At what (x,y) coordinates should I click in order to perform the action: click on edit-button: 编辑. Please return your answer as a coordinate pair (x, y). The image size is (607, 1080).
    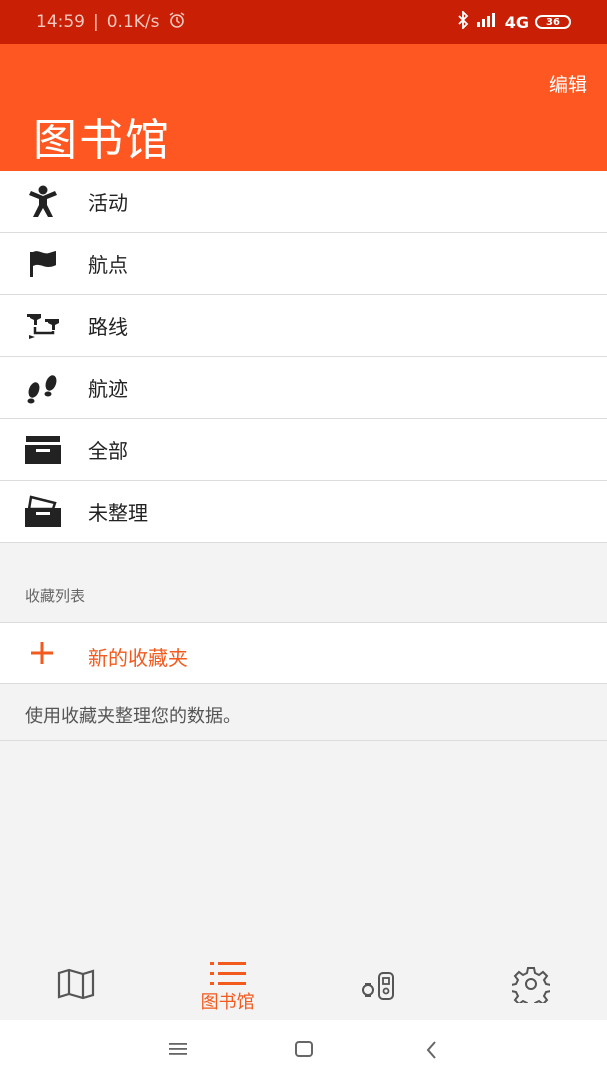
    Looking at the image, I should click on (568, 83).